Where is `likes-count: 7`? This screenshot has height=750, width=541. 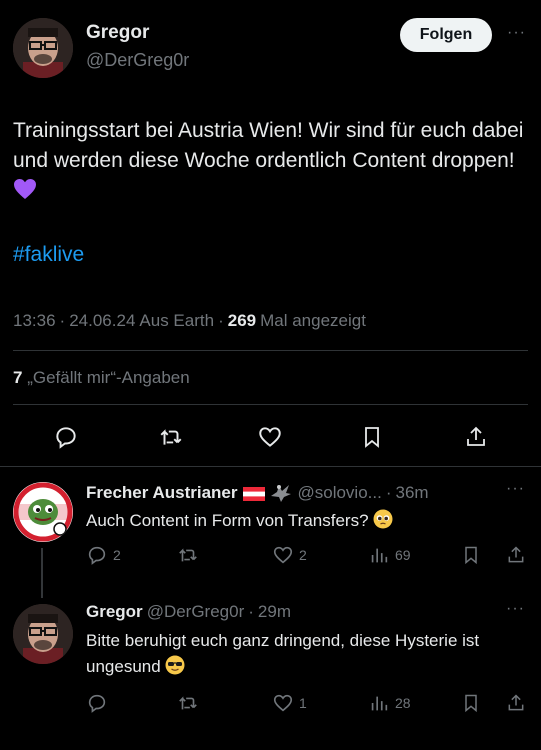 likes-count: 7 is located at coordinates (18, 377).